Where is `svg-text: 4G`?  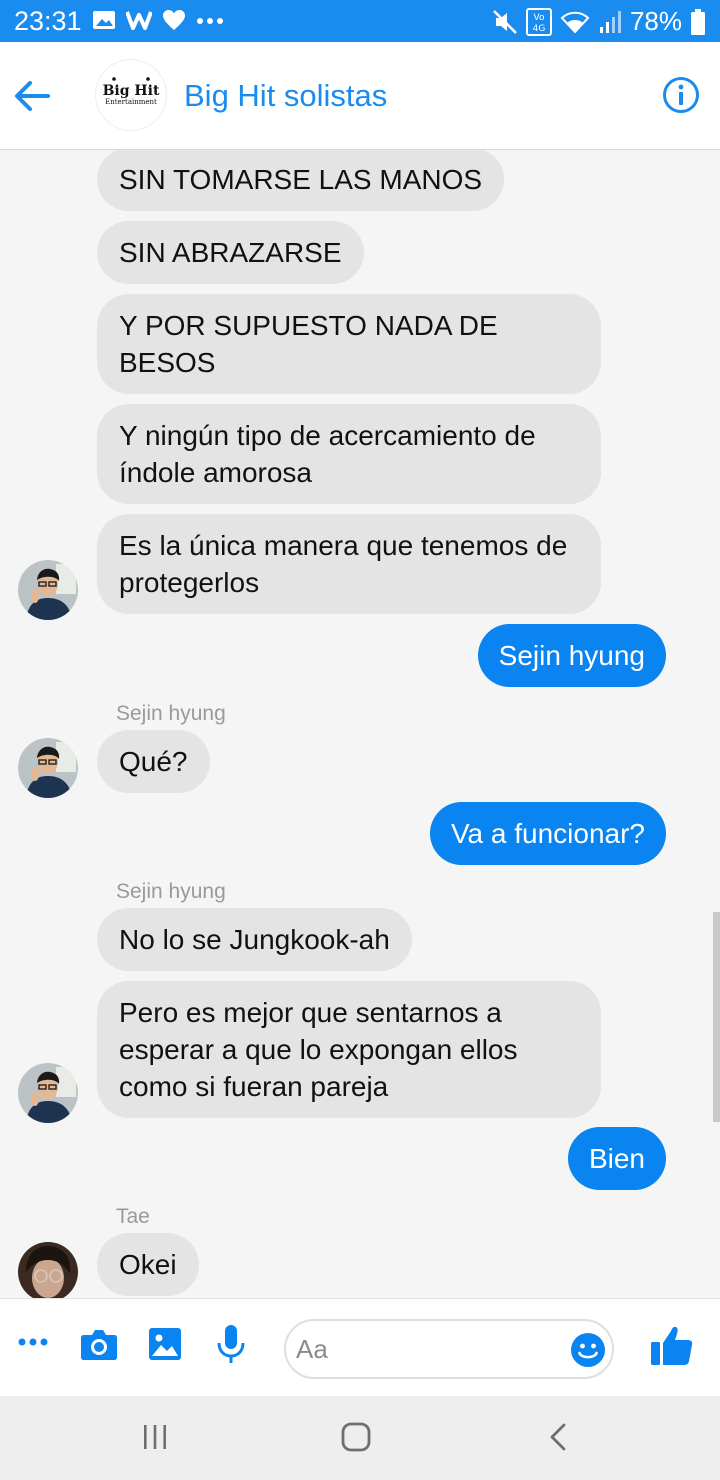
svg-text: 4G is located at coordinates (539, 29).